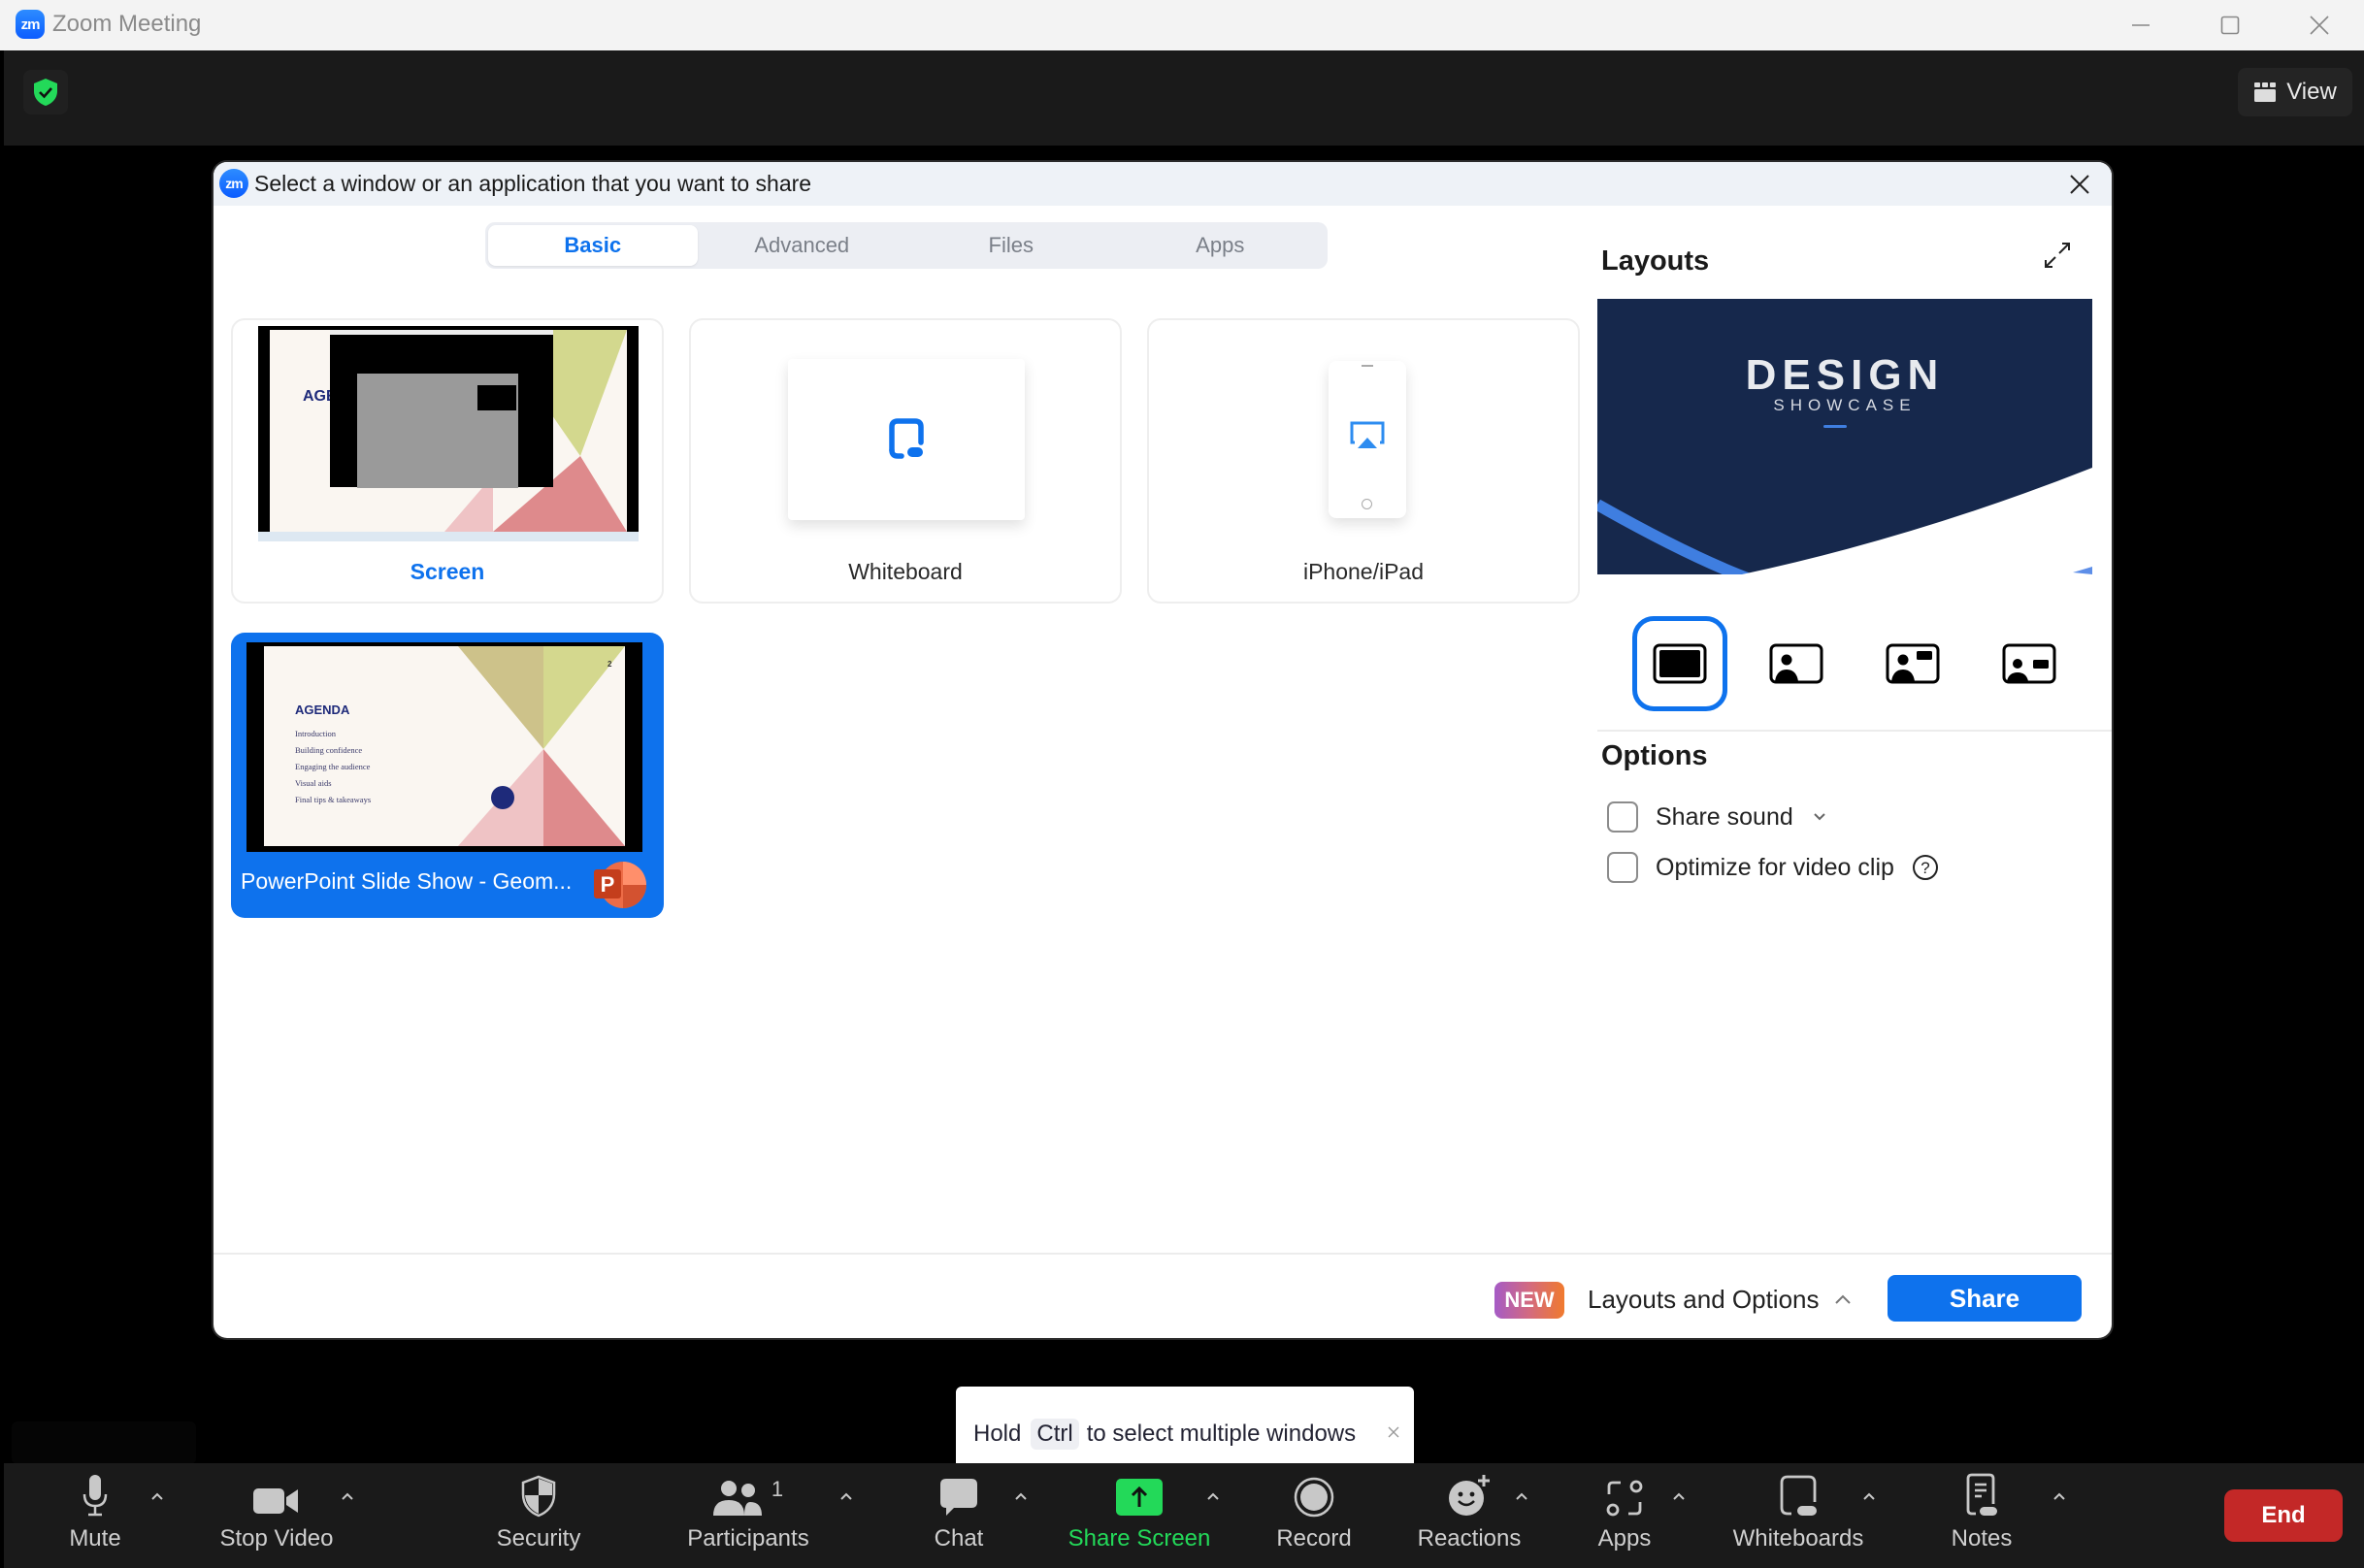 This screenshot has height=1568, width=2364. I want to click on layout-presenter-badge-icon, so click(1913, 663).